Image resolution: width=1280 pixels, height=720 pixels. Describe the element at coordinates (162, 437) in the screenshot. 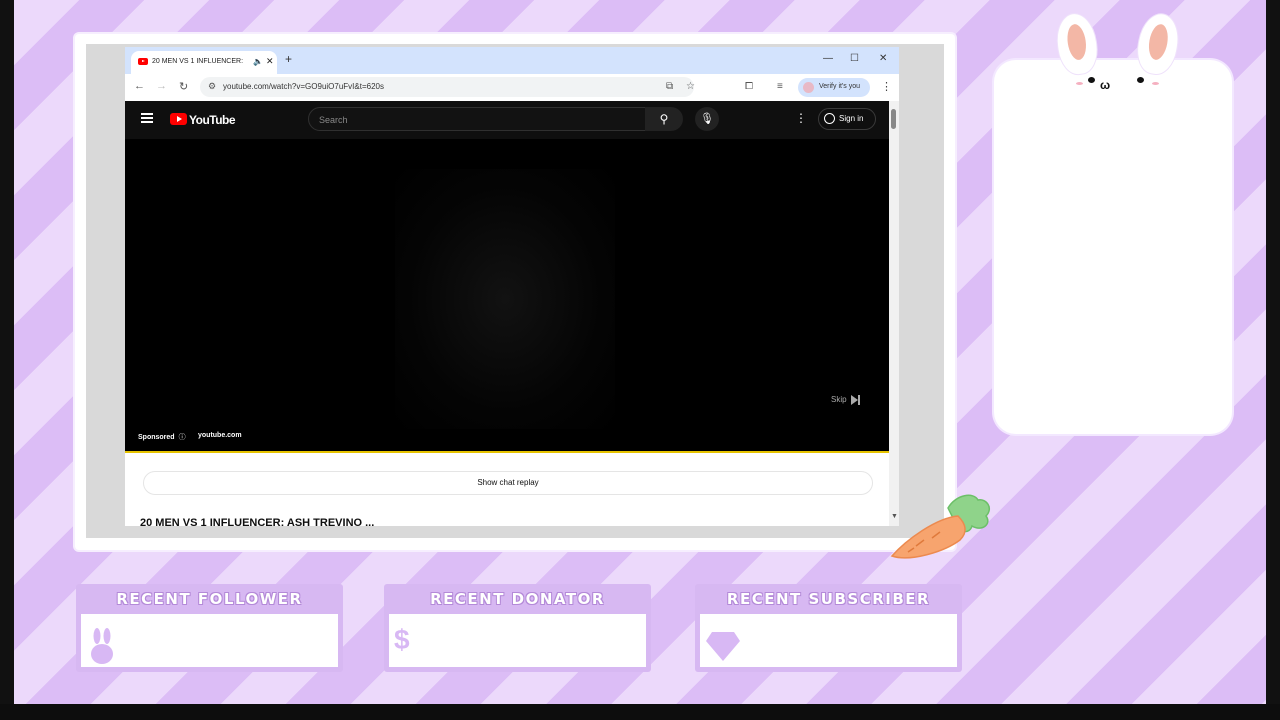

I see `ad-sponsored-label: Sponsored ⓘ` at that location.